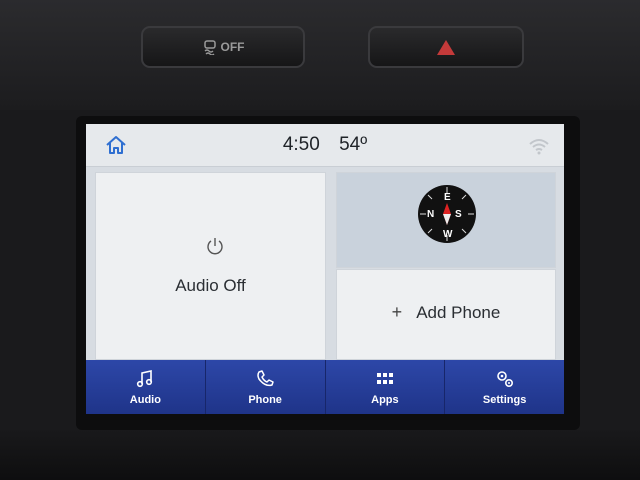 This screenshot has width=640, height=480. I want to click on plus-icon: +, so click(397, 312).